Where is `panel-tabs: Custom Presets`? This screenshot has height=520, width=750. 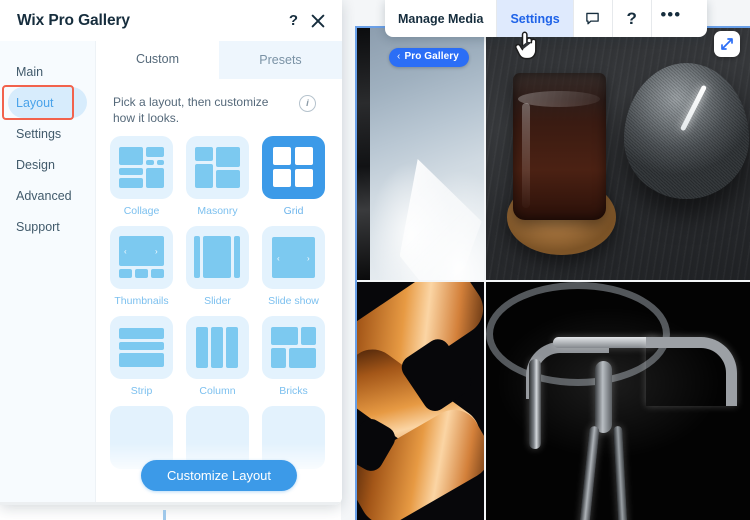
panel-tabs: Custom Presets is located at coordinates (219, 60).